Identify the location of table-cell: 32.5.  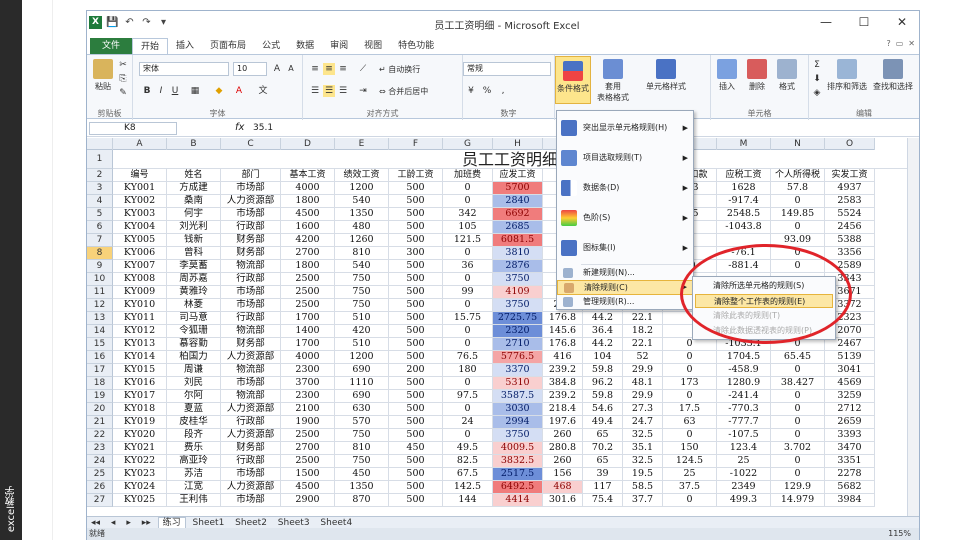
(643, 435).